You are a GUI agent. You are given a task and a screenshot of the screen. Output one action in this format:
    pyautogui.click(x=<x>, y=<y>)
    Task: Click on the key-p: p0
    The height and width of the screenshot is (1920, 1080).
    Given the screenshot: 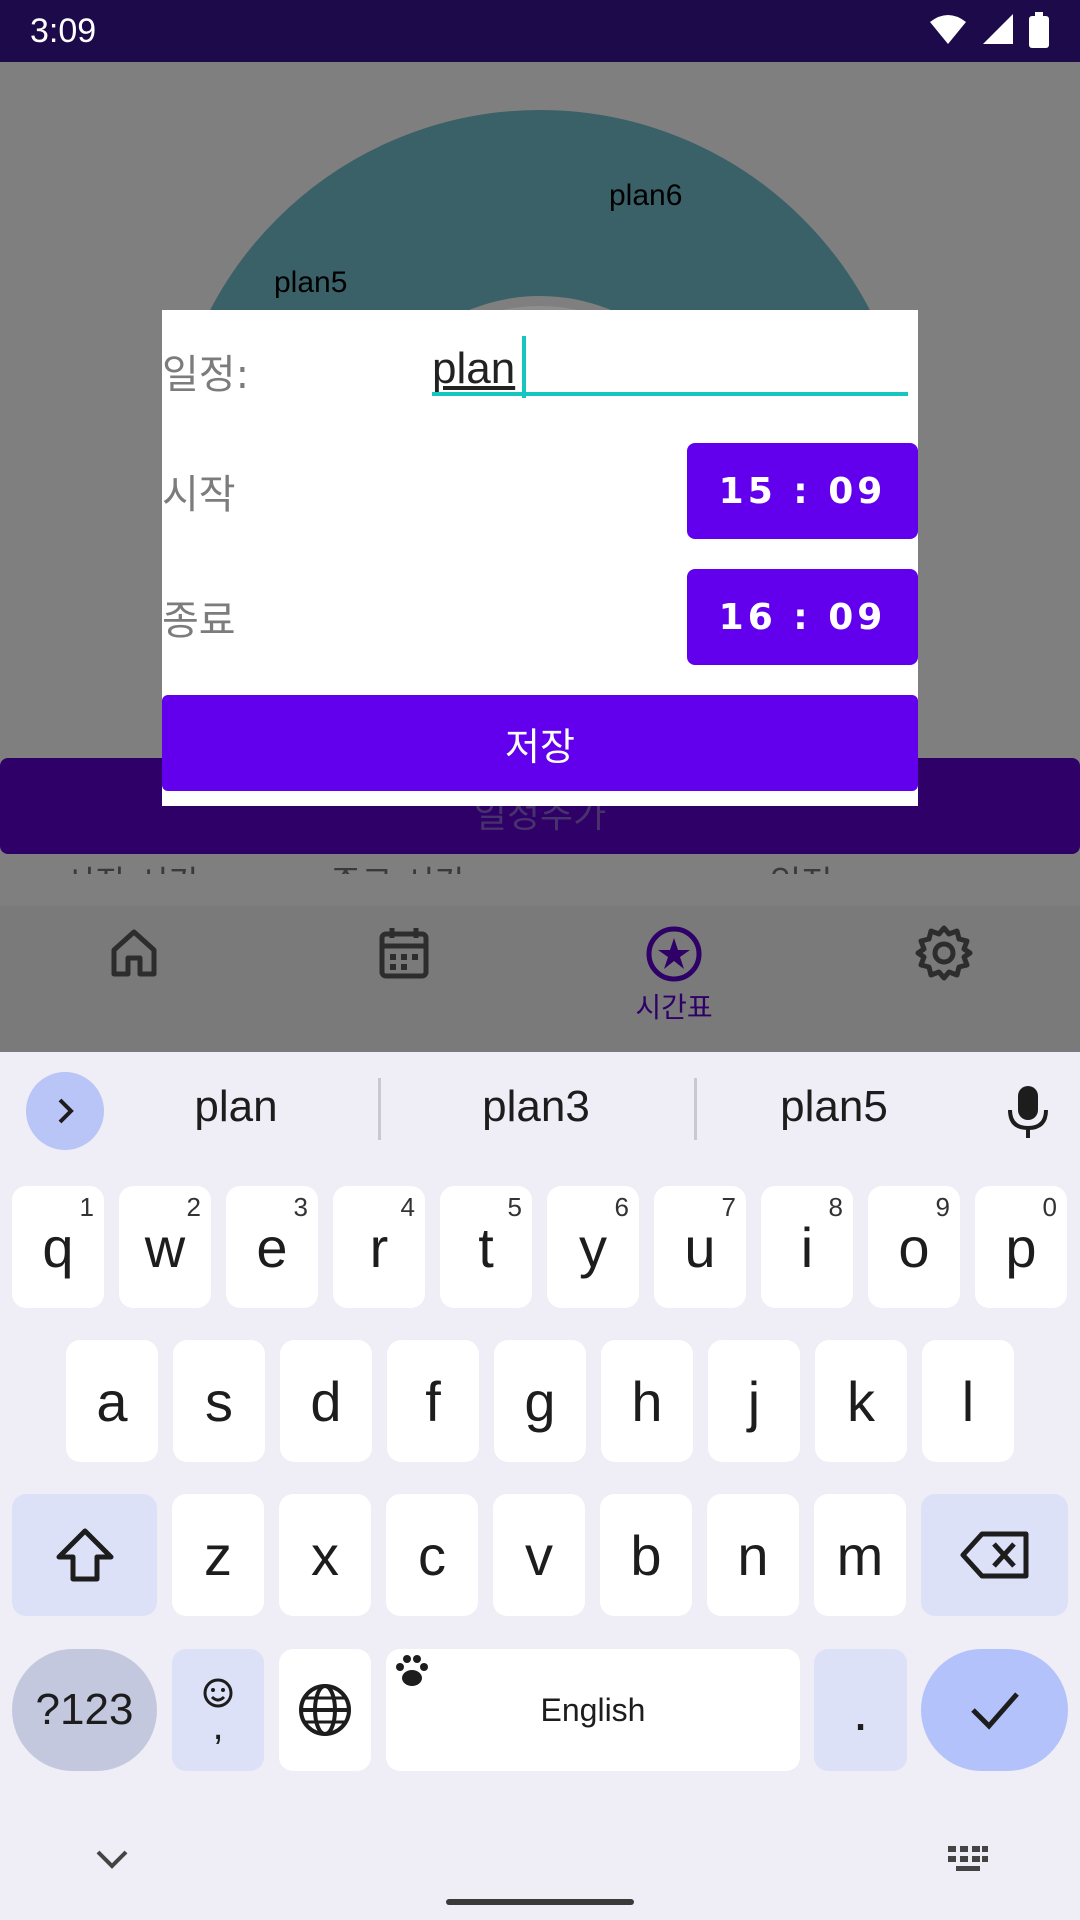 What is the action you would take?
    pyautogui.click(x=1021, y=1247)
    